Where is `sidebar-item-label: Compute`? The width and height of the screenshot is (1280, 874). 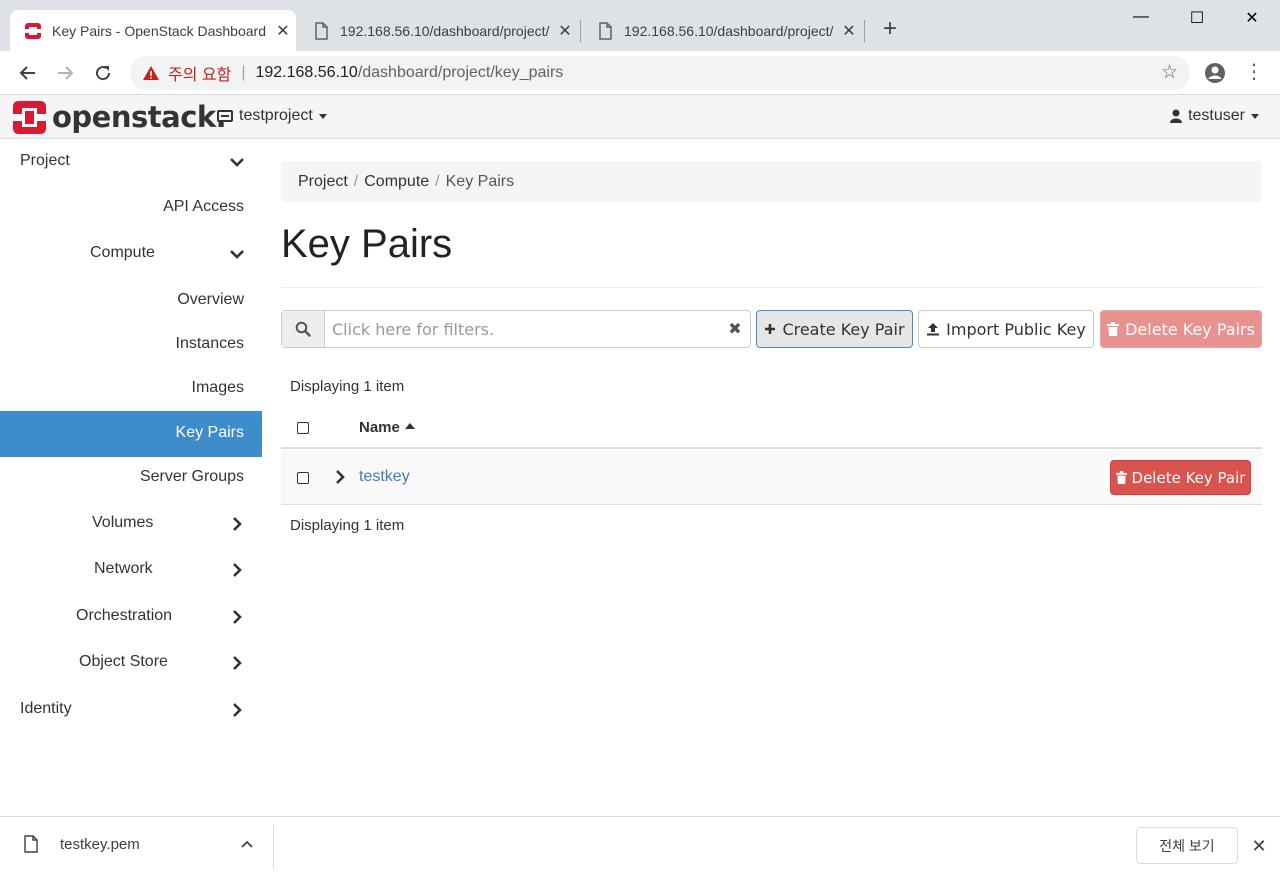 sidebar-item-label: Compute is located at coordinates (122, 252).